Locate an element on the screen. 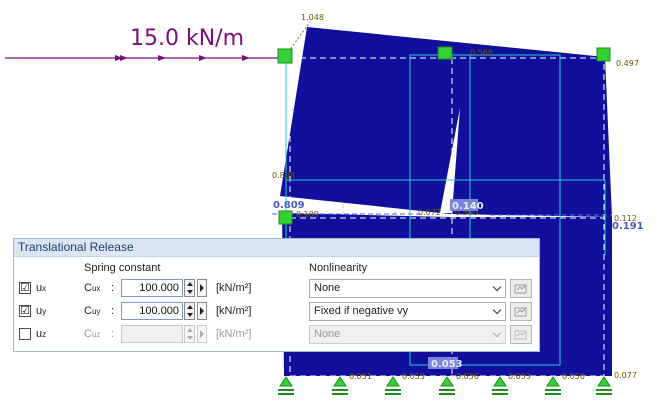  ux-edit-nonlinearity-button is located at coordinates (521, 288).